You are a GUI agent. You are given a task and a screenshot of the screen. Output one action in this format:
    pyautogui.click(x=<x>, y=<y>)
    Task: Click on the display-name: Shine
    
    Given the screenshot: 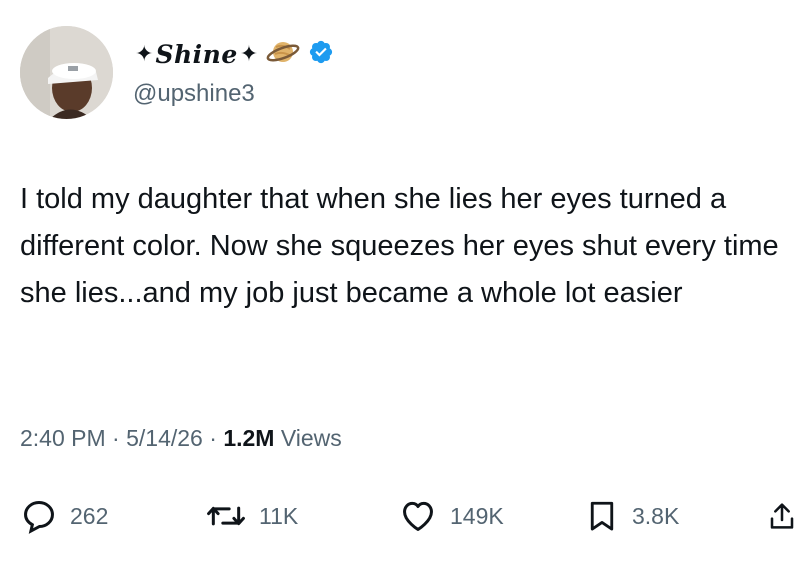 What is the action you would take?
    pyautogui.click(x=196, y=54)
    